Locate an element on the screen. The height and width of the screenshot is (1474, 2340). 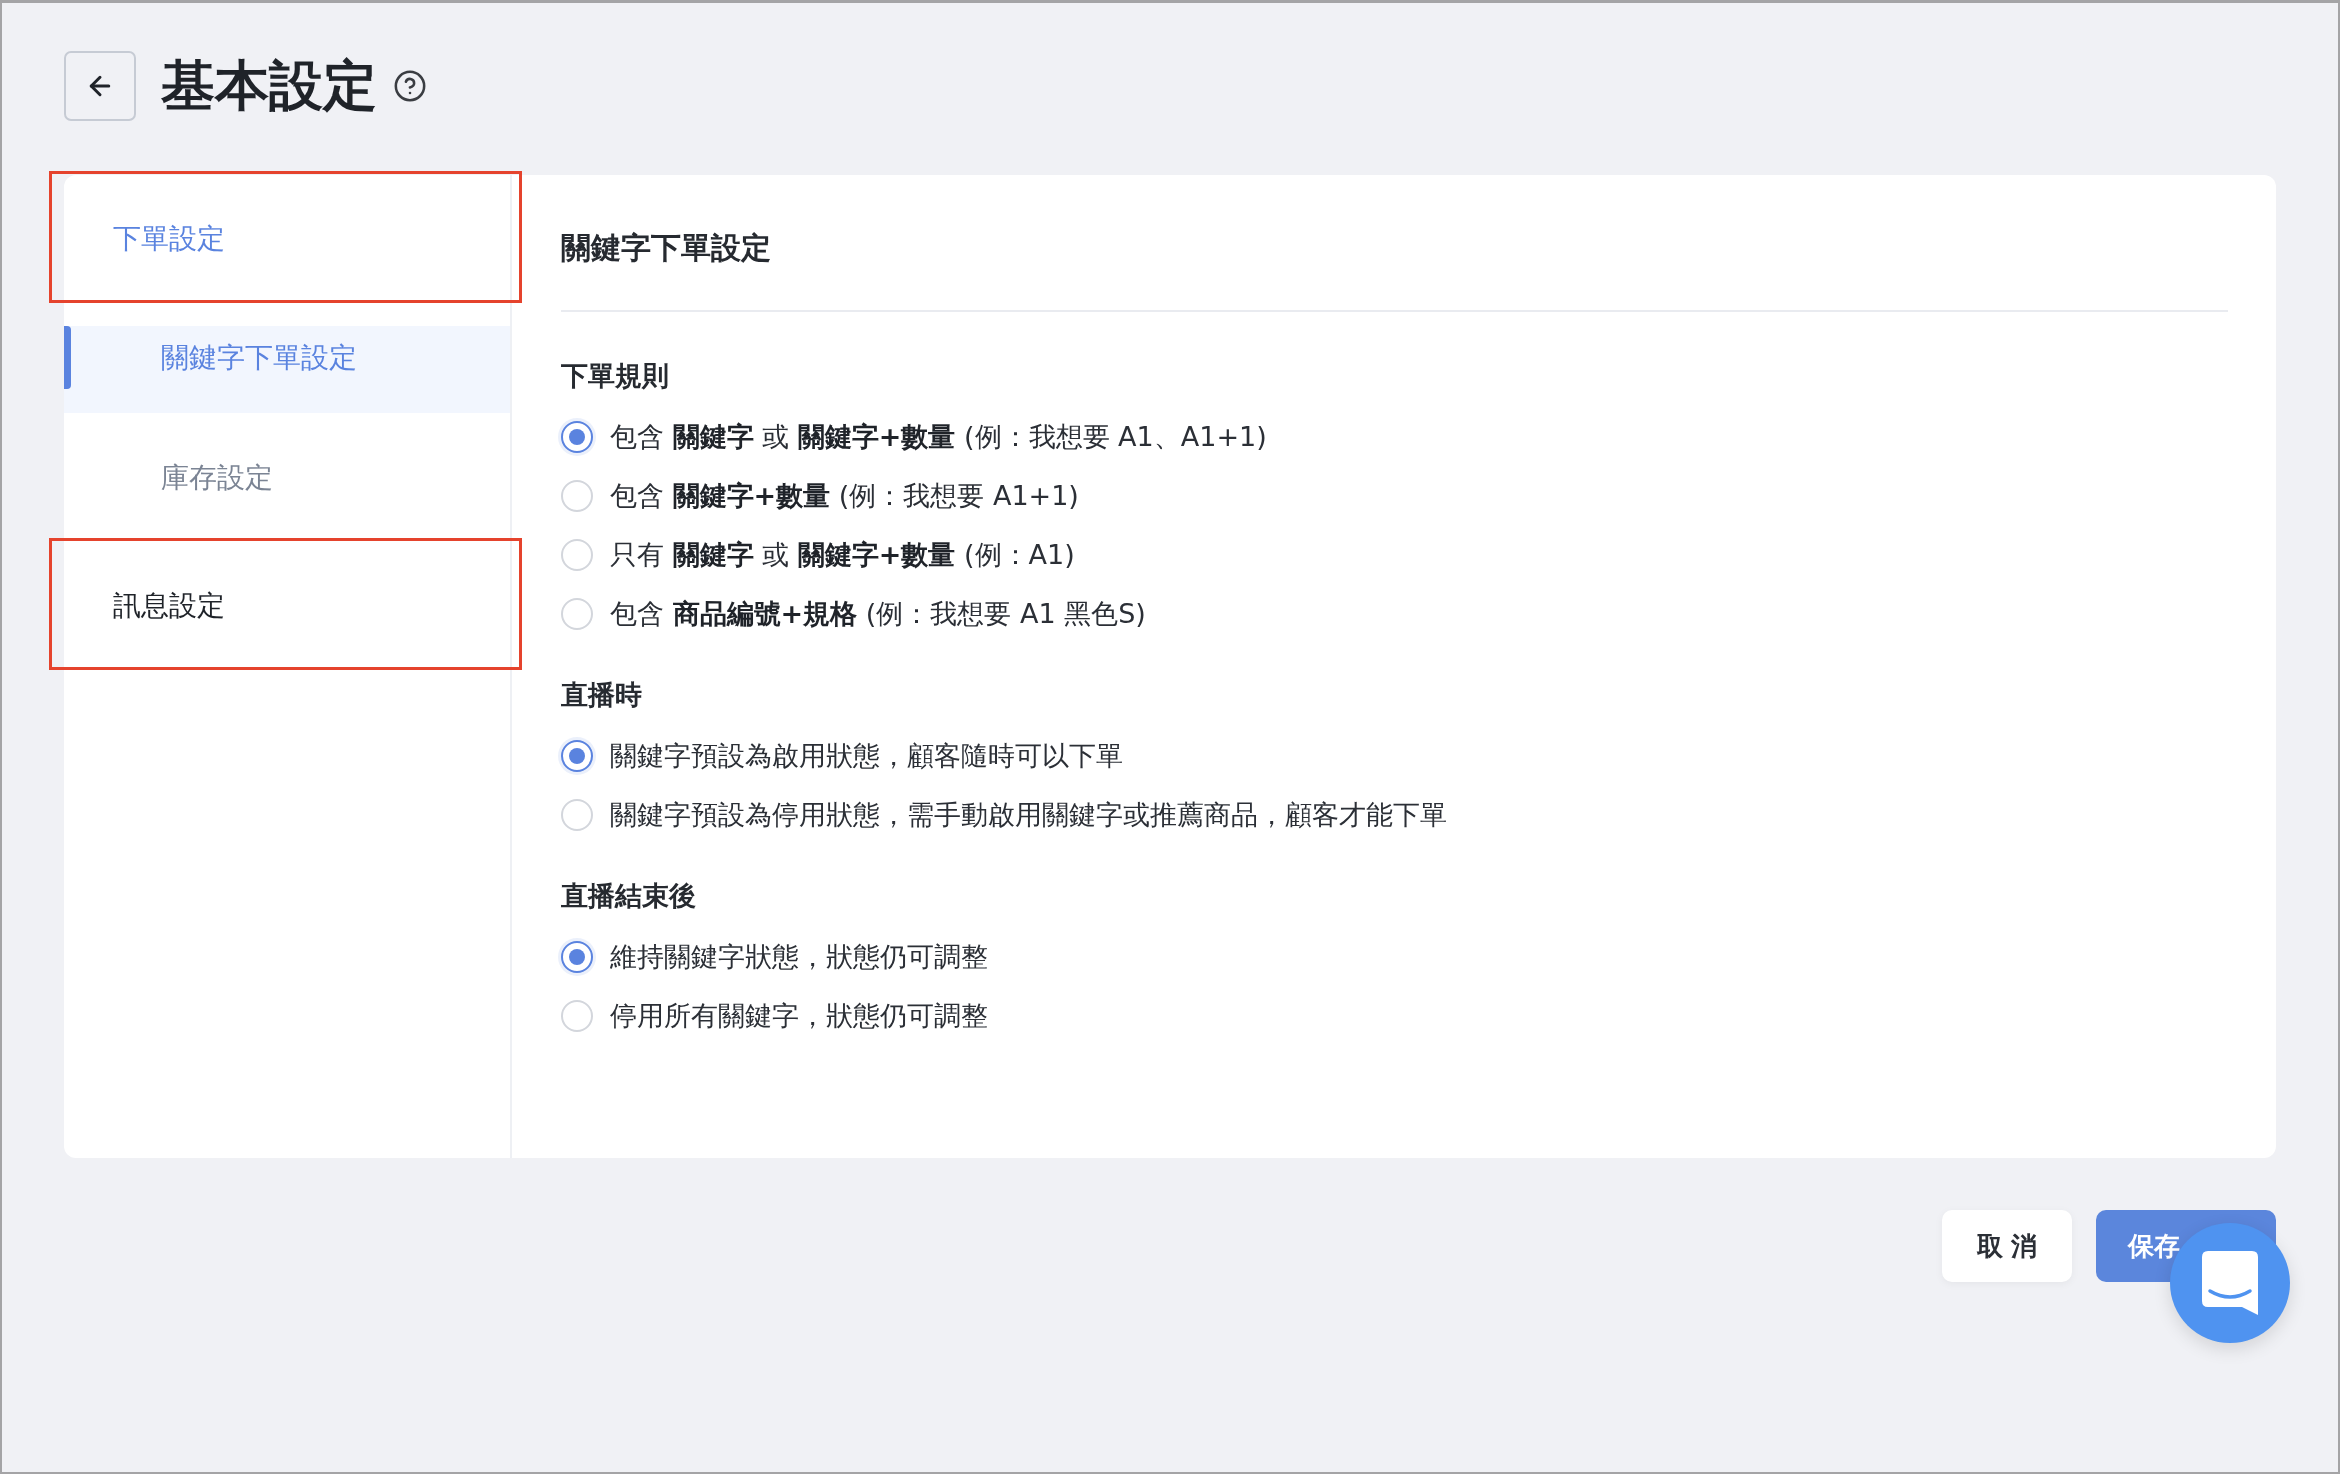
cancel-button: 取消 is located at coordinates (2007, 1246).